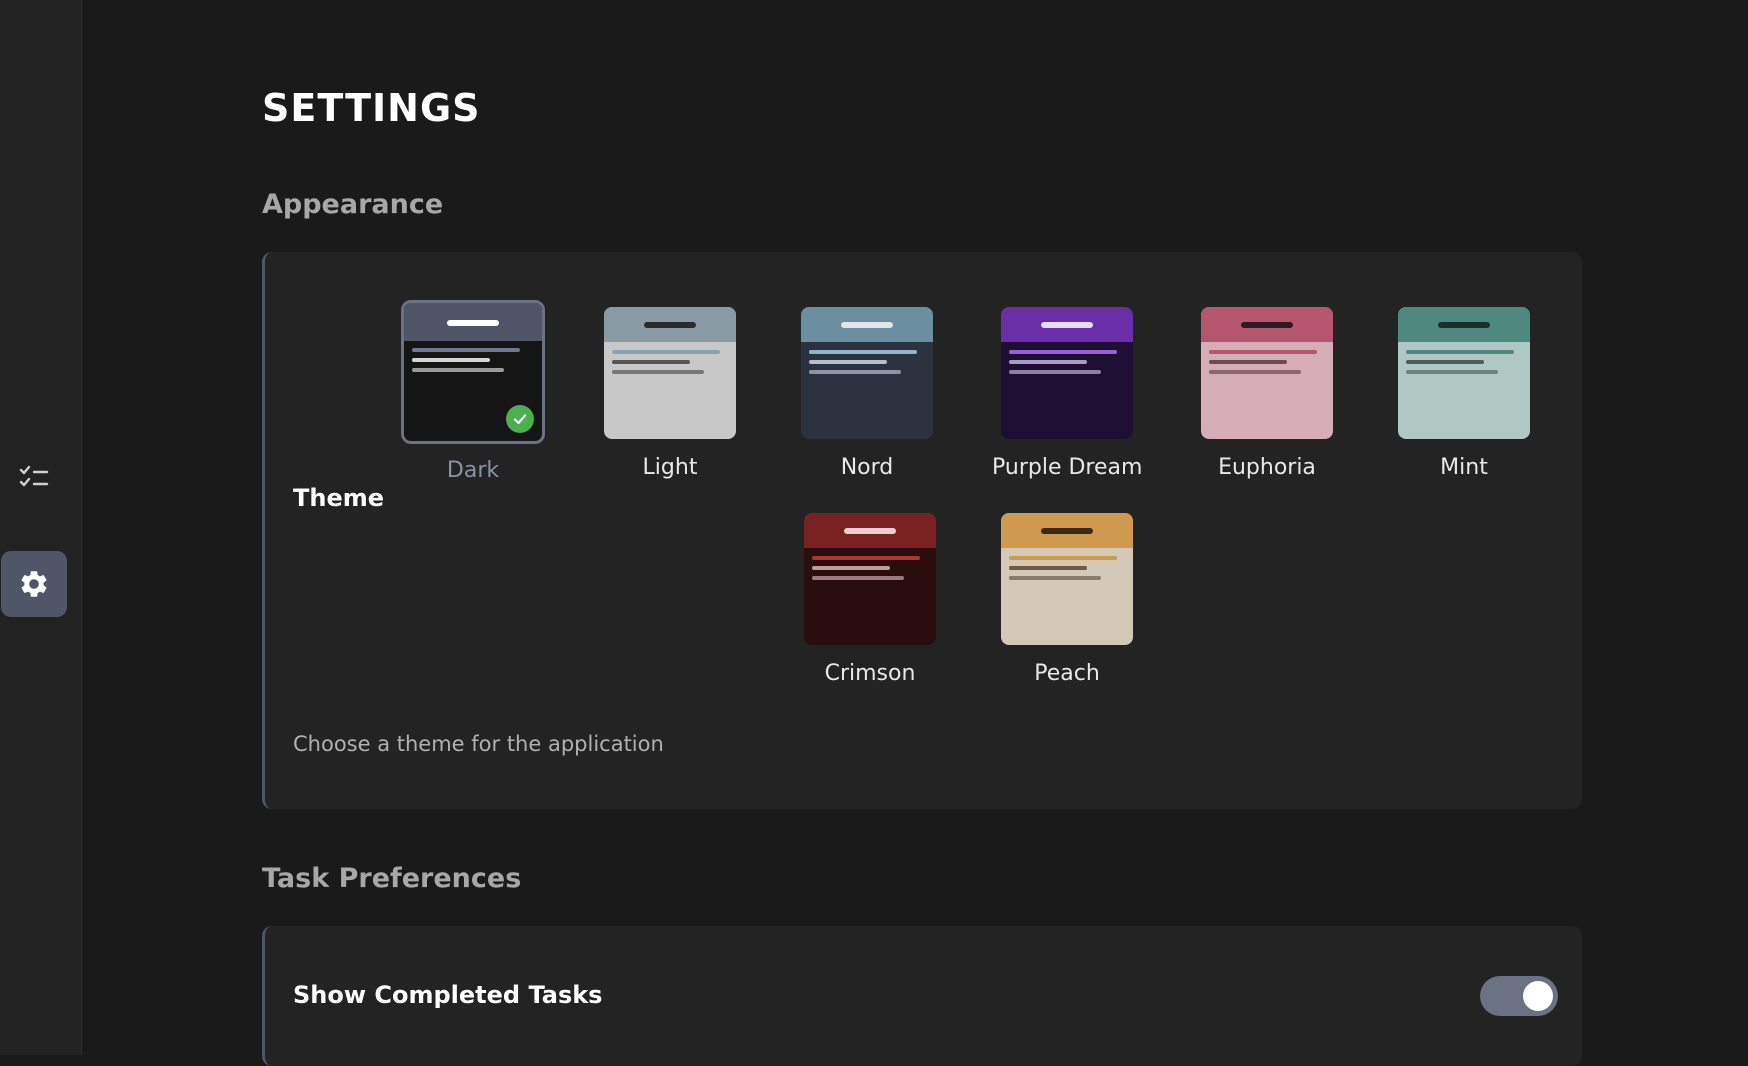  I want to click on tasks-list-icon, so click(34, 478).